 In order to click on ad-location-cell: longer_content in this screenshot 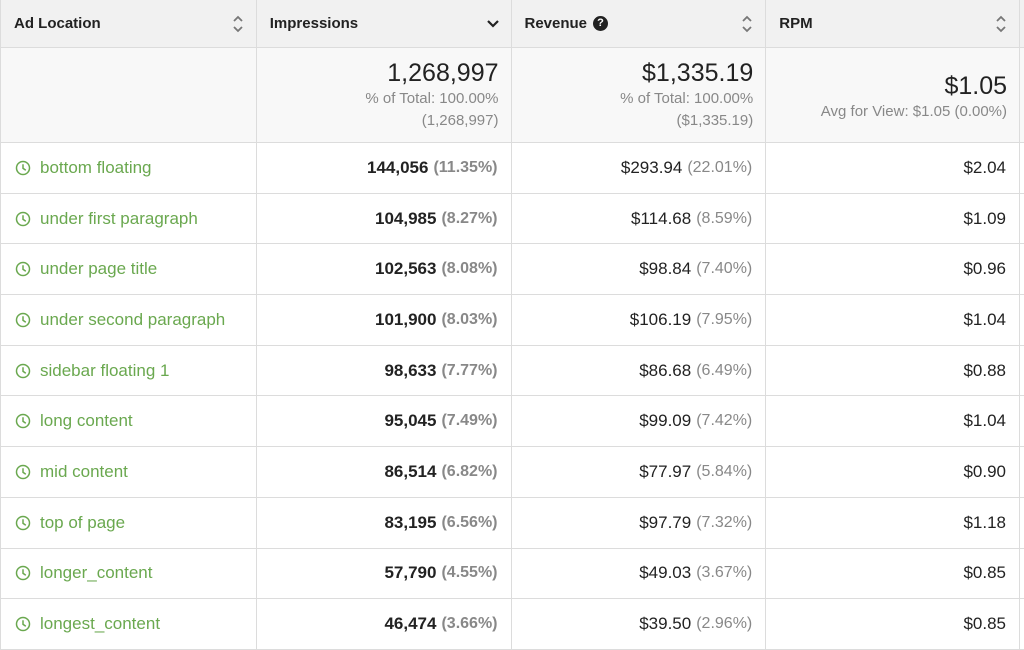, I will do `click(129, 574)`.